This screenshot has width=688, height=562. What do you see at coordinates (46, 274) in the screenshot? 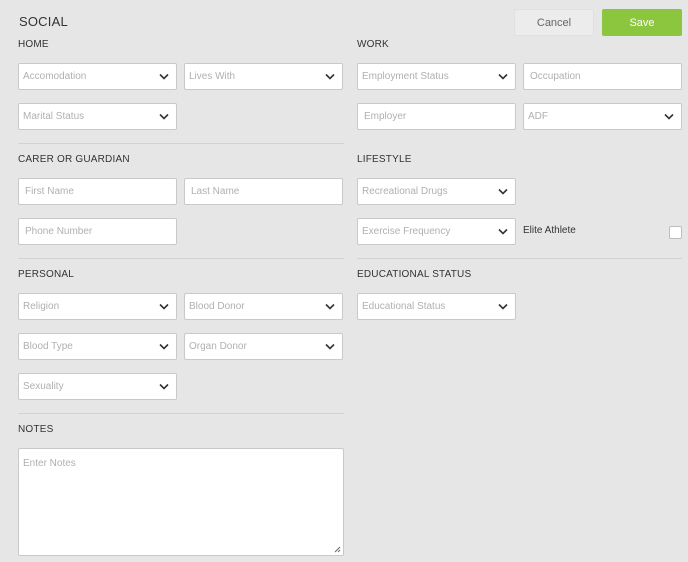
I see `section-personal-heading: PERSONAL` at bounding box center [46, 274].